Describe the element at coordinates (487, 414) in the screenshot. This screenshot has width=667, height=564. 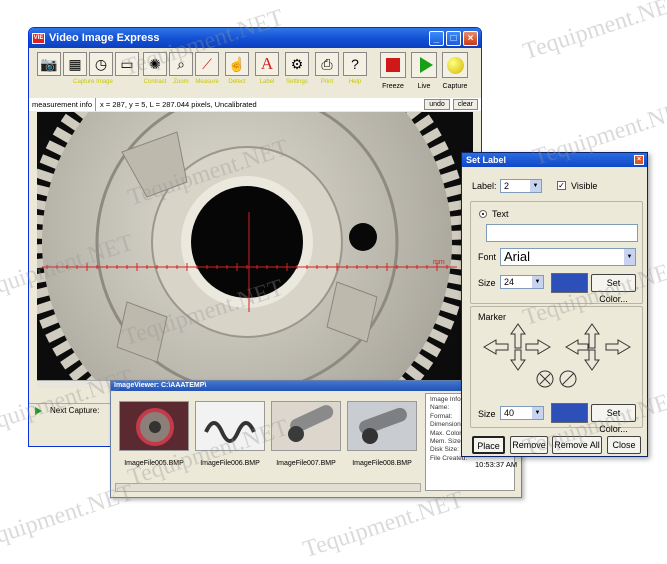
I see `marker-size-caption: Size` at that location.